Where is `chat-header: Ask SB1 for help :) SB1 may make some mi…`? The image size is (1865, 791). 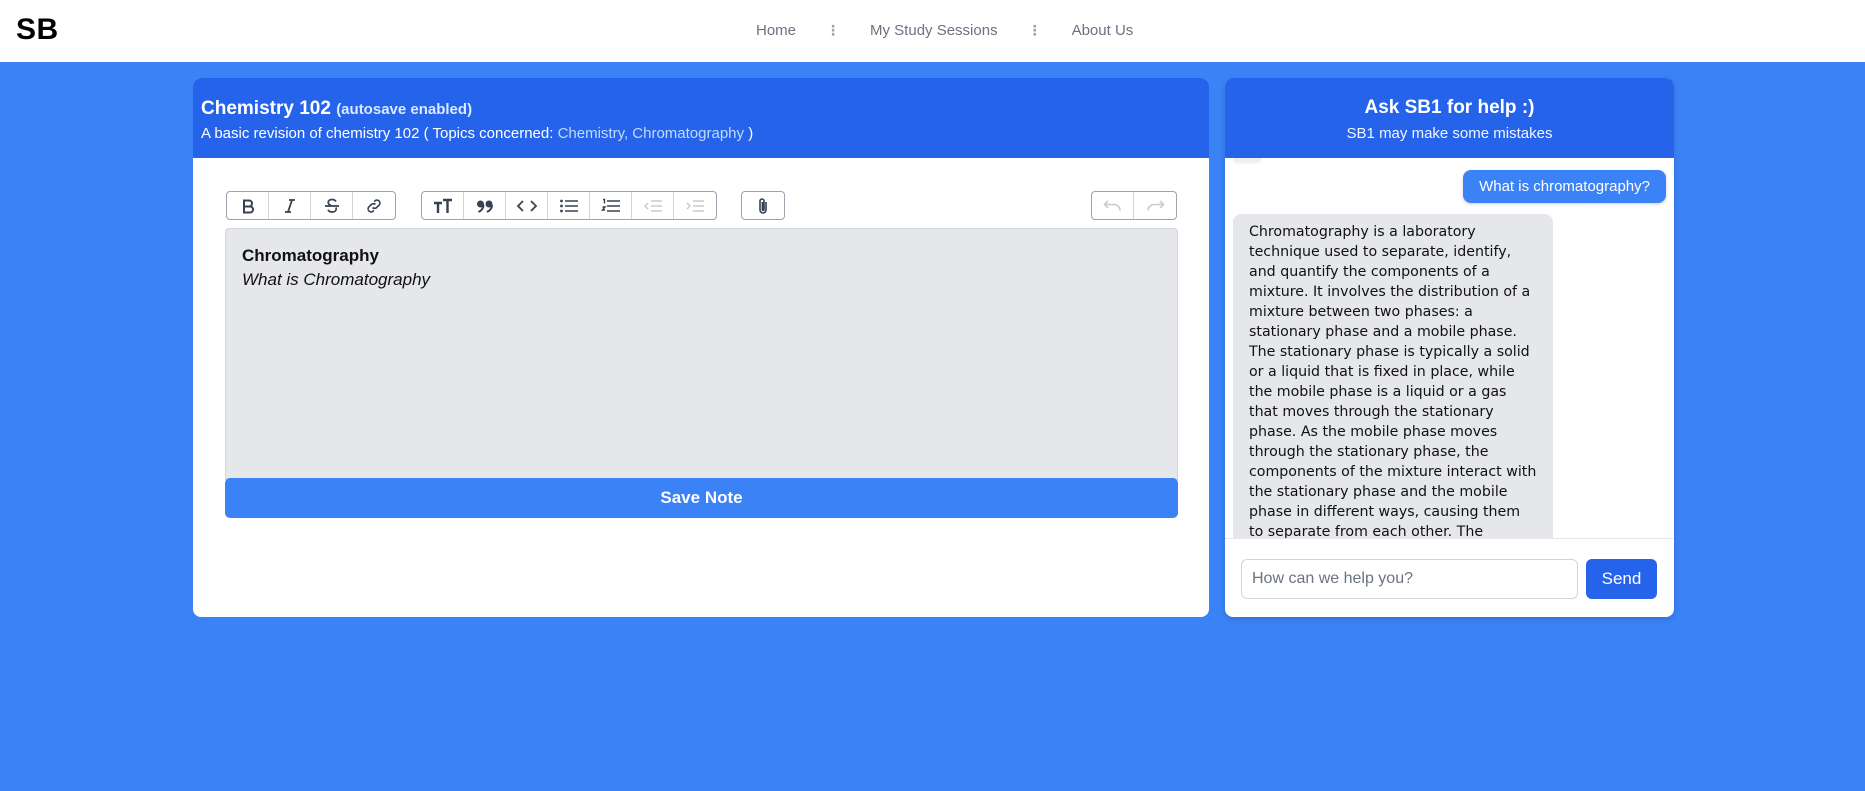 chat-header: Ask SB1 for help :) SB1 may make some mi… is located at coordinates (1449, 118).